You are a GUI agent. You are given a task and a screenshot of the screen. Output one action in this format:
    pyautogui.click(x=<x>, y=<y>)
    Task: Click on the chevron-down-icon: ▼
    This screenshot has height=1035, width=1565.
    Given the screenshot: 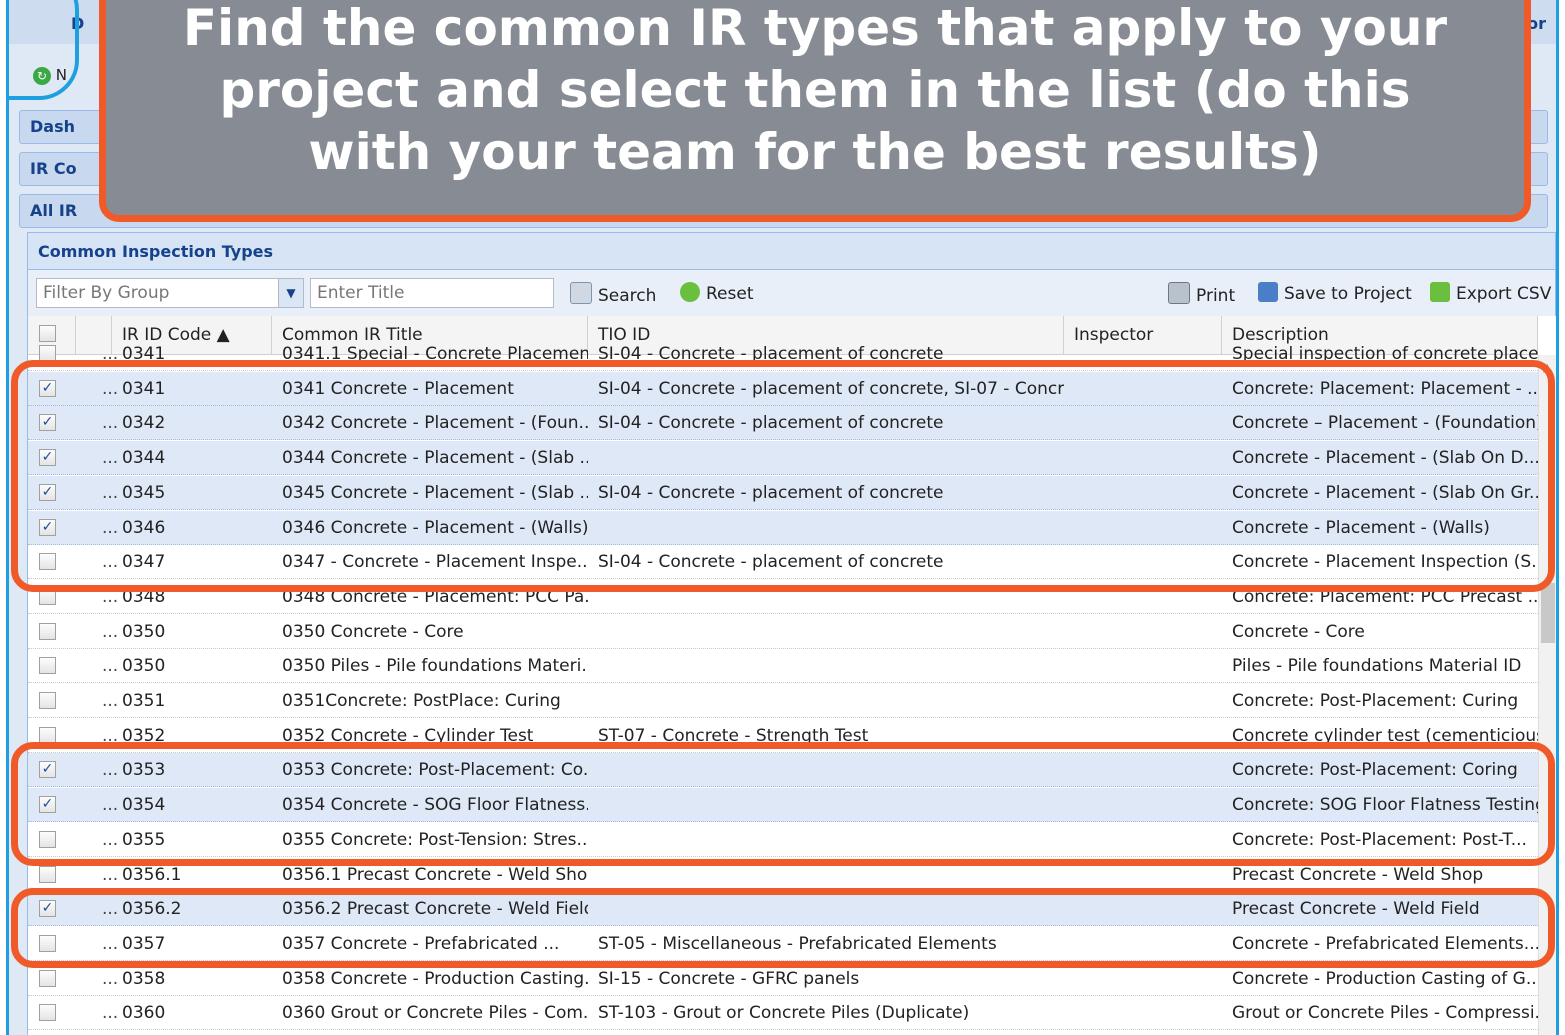 What is the action you would take?
    pyautogui.click(x=290, y=293)
    